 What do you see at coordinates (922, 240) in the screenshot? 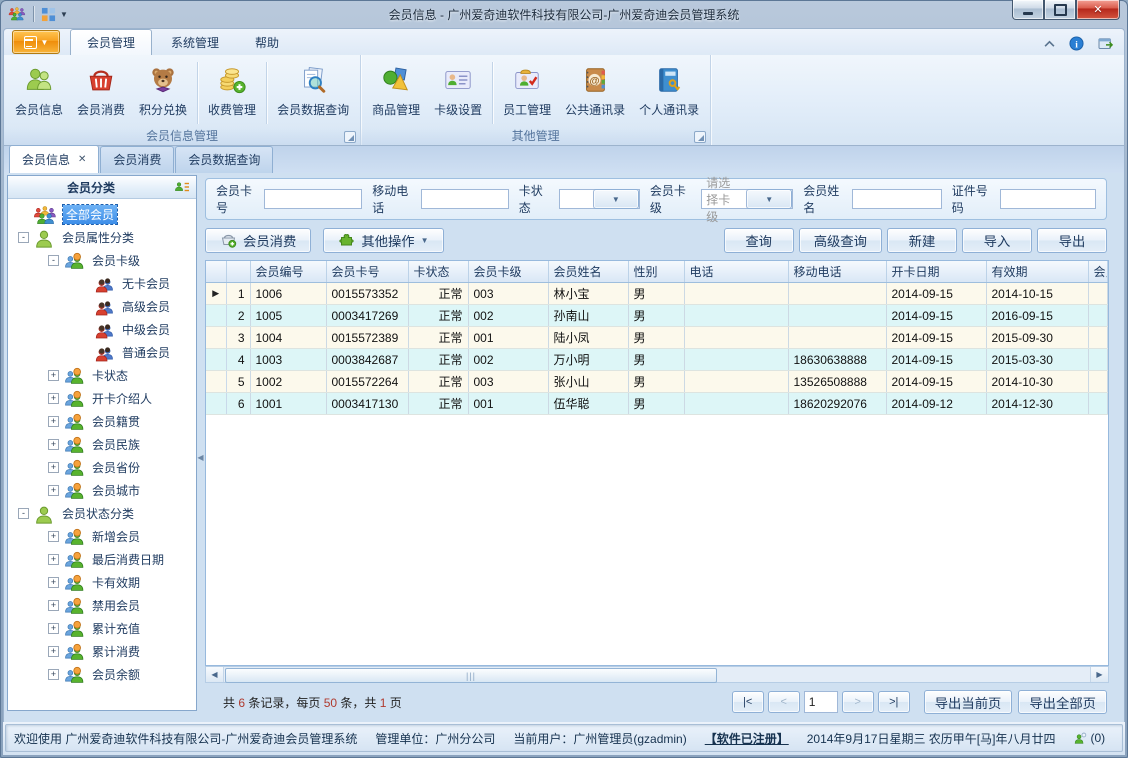
I see `new-button: 新建` at bounding box center [922, 240].